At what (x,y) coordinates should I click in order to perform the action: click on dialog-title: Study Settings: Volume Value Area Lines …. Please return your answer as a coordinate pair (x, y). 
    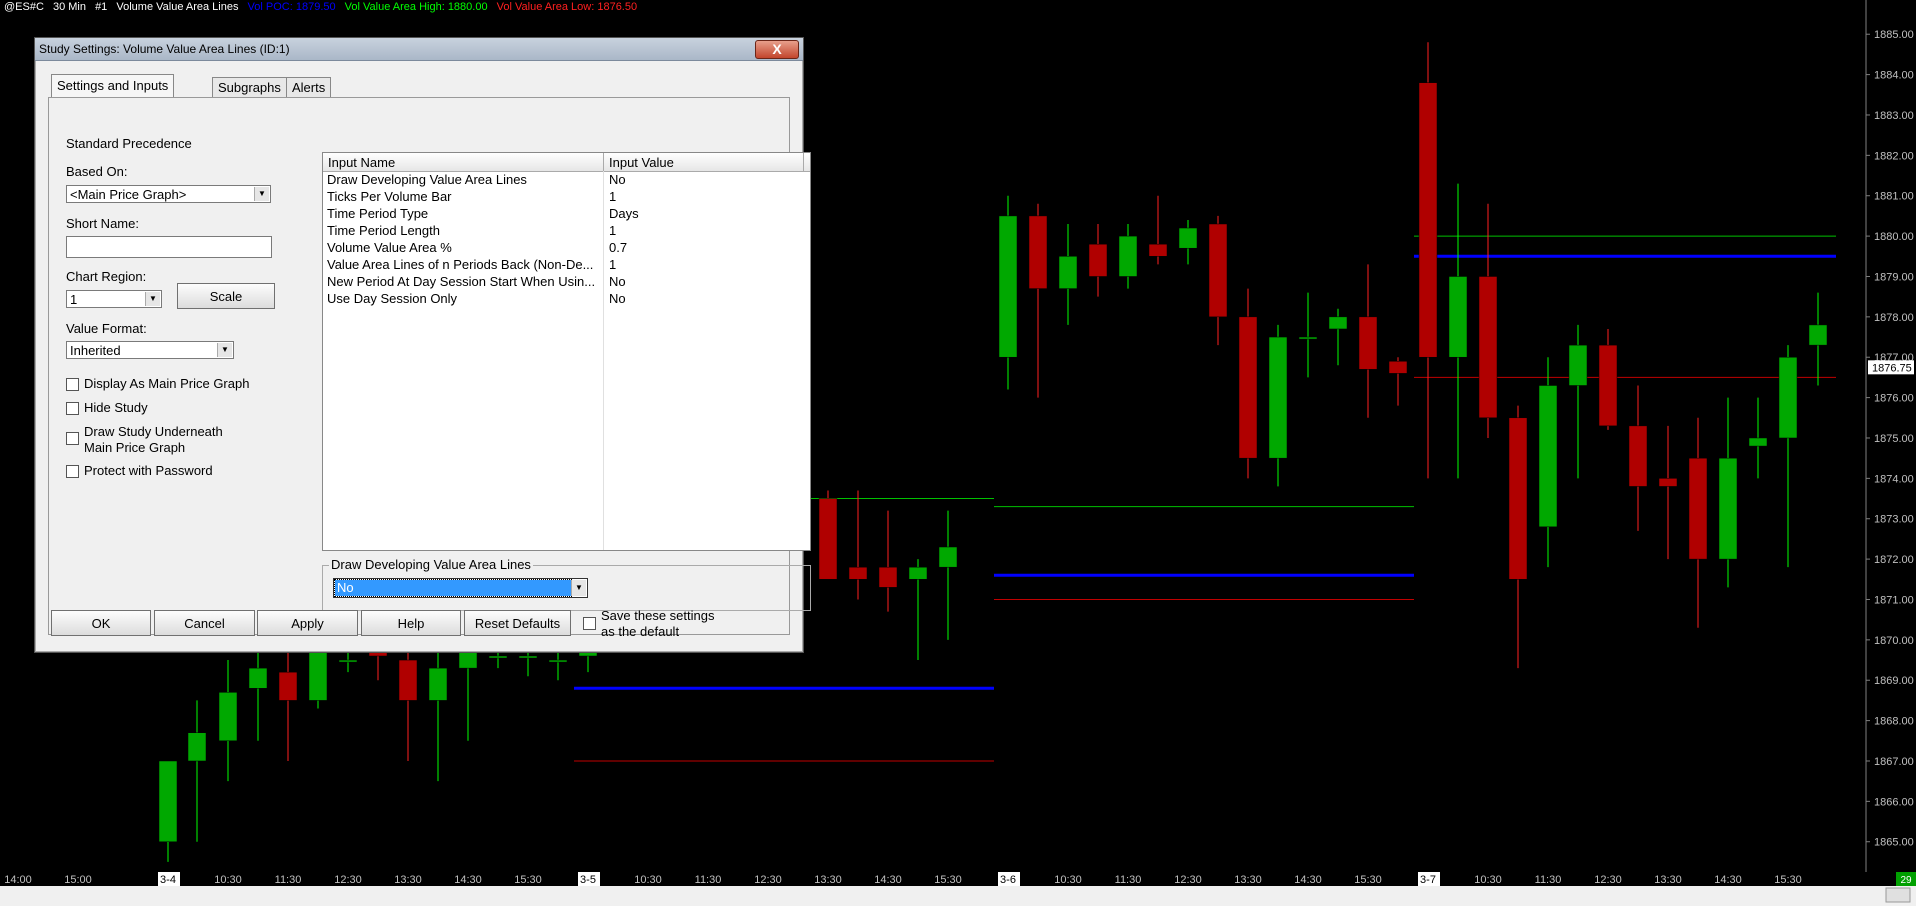
    Looking at the image, I should click on (164, 49).